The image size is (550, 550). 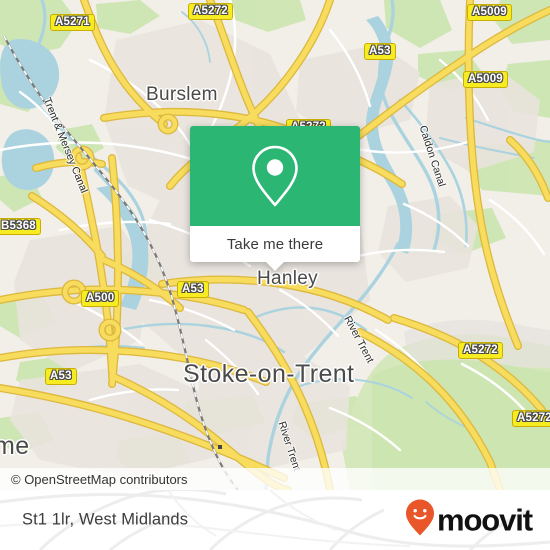 What do you see at coordinates (485, 79) in the screenshot?
I see `road-shield-a5009-s: A5009` at bounding box center [485, 79].